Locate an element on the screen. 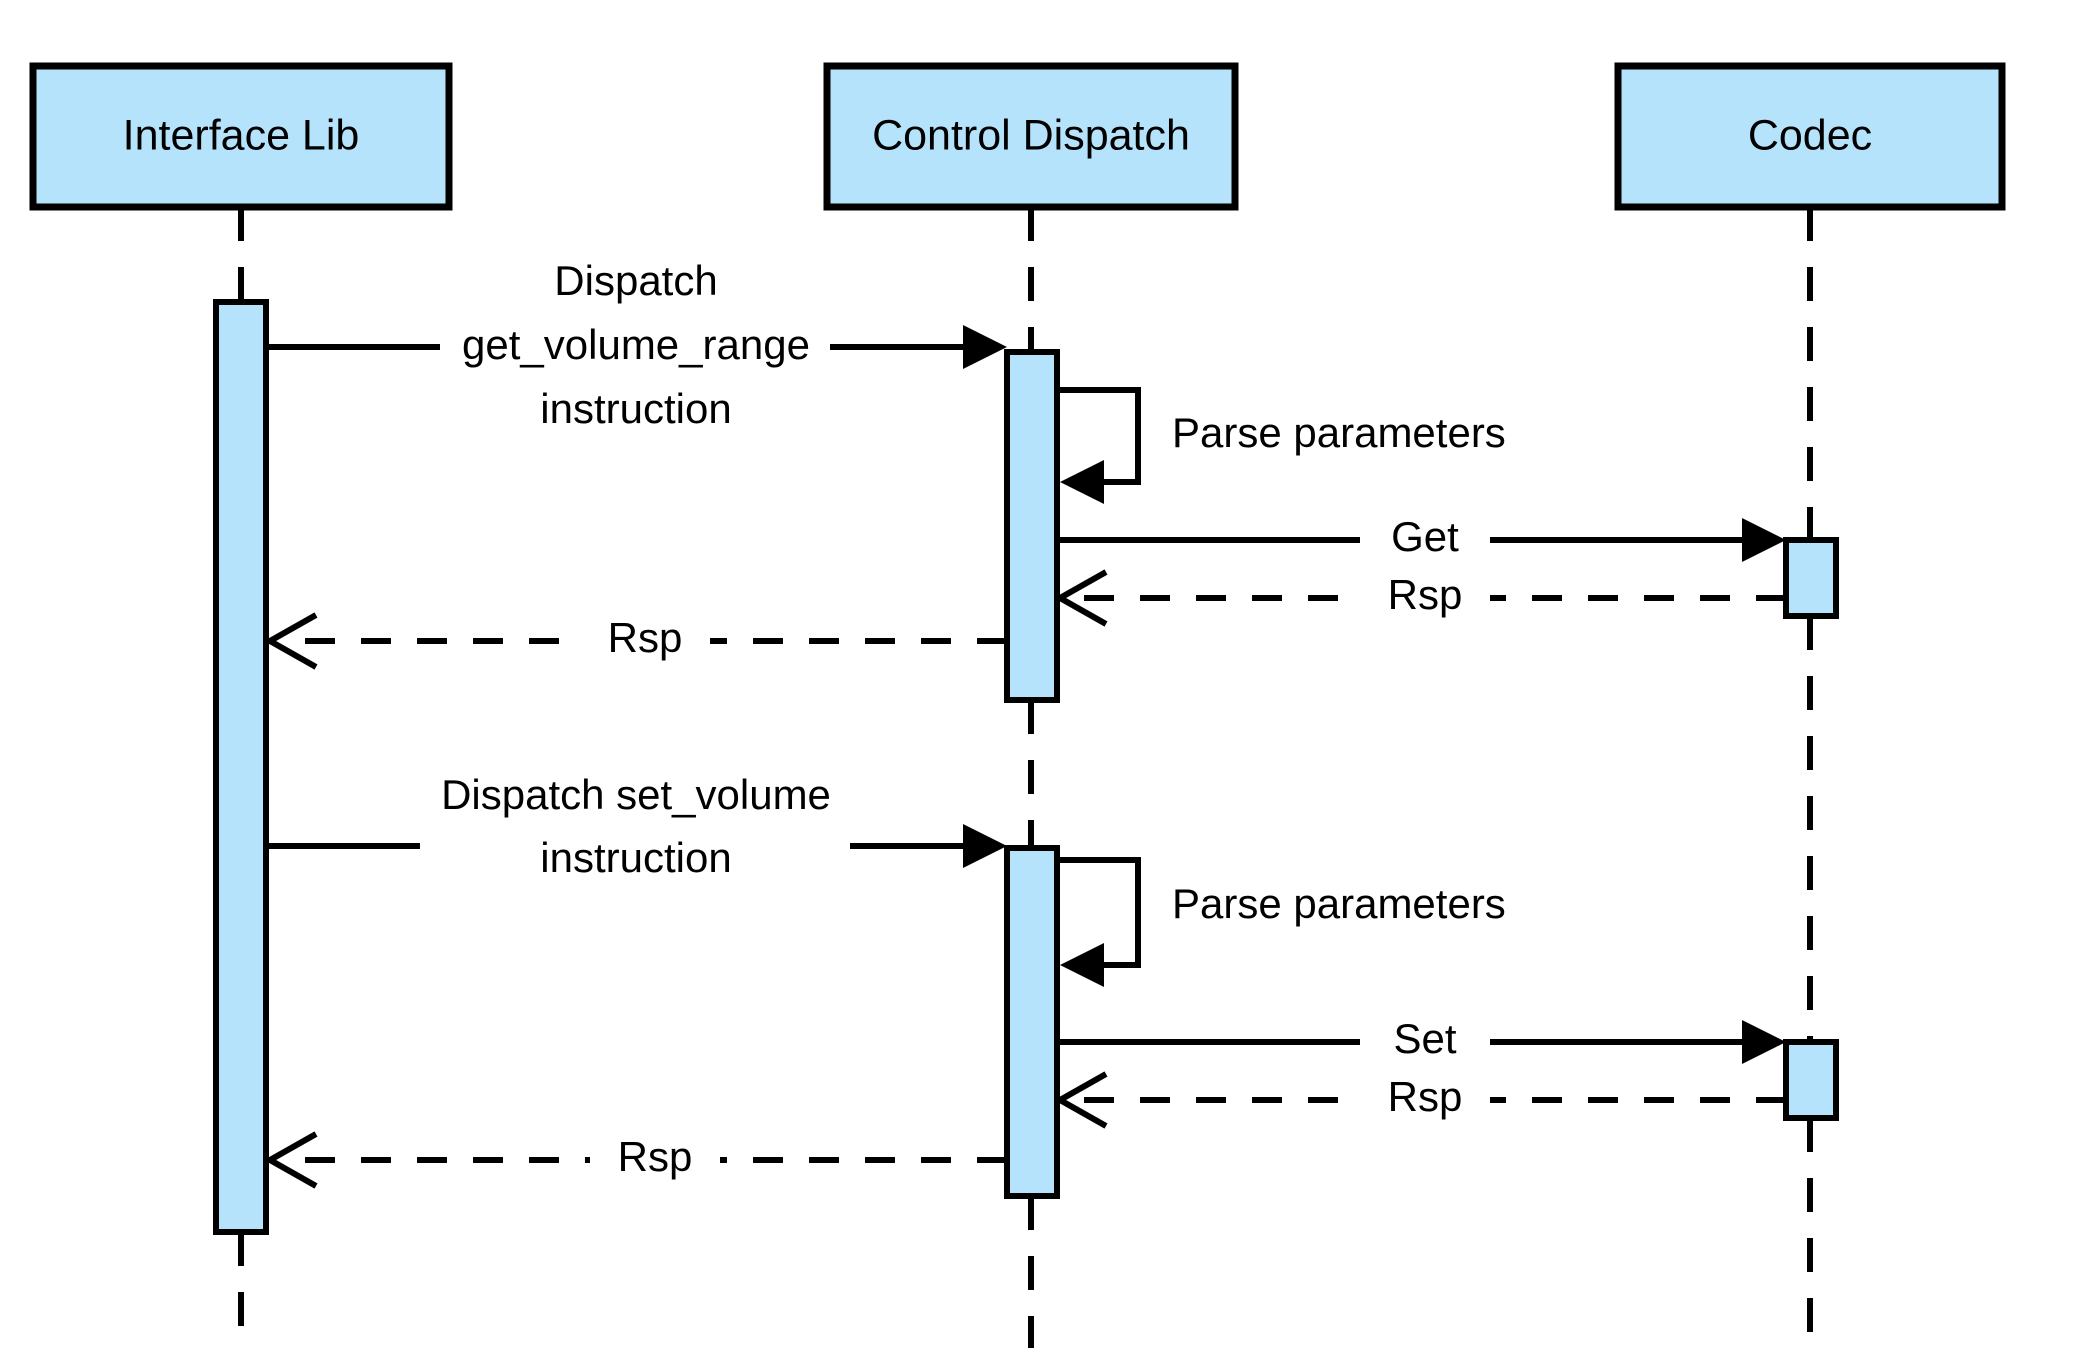  participant-label-codec: Codec is located at coordinates (1810, 135).